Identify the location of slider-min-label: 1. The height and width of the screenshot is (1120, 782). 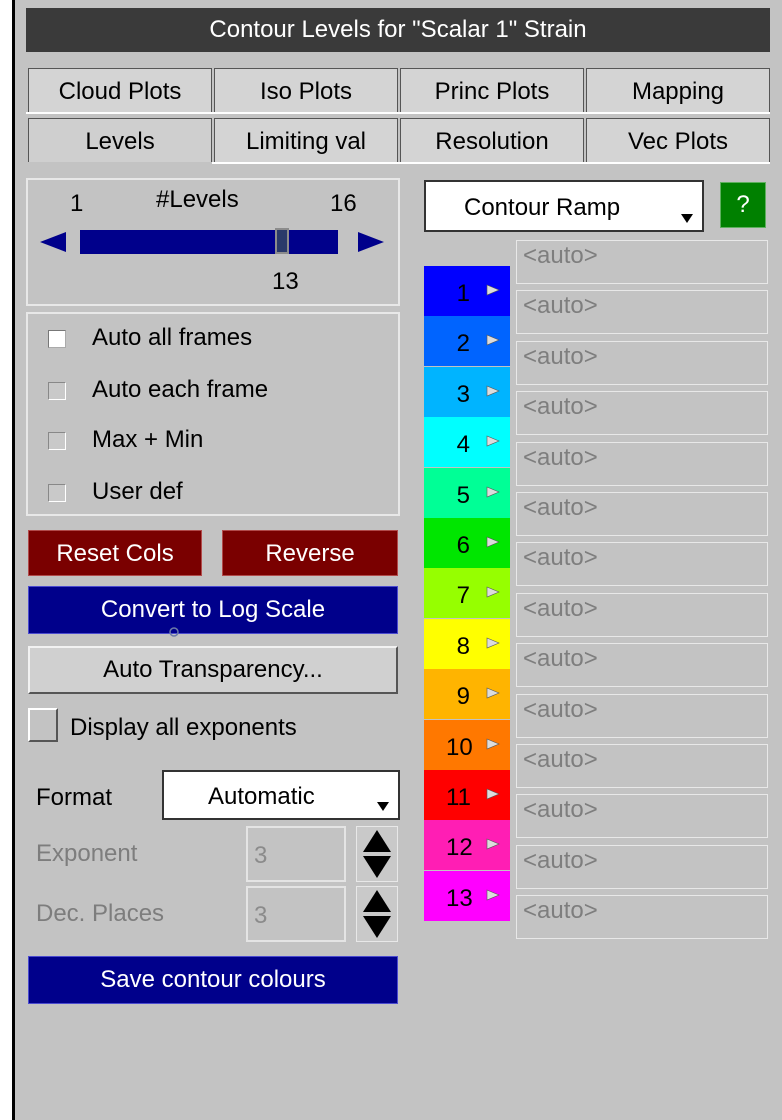
(77, 203).